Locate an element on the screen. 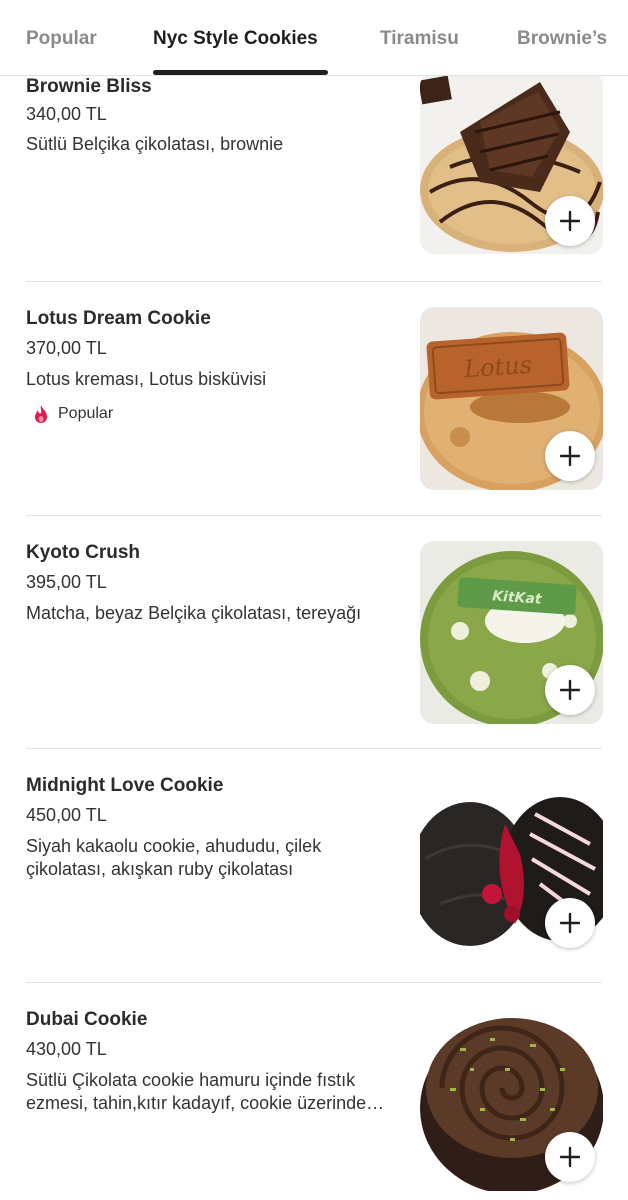  active-tab-indicator is located at coordinates (240, 72).